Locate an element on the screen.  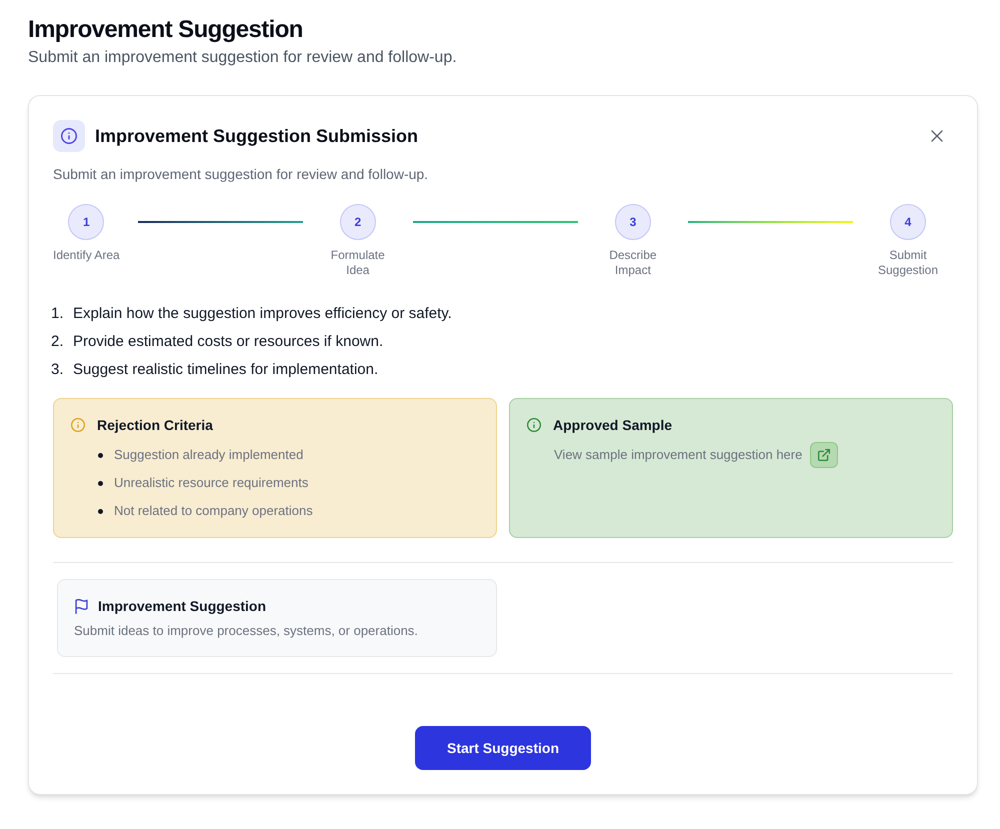
category-title: Improvement Suggestion is located at coordinates (182, 606).